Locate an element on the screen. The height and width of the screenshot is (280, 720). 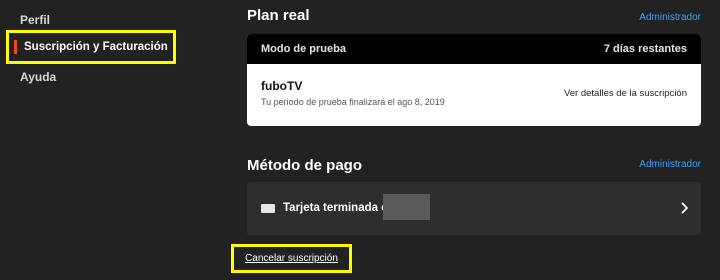
subscription-details-link: Ver detalles de la suscripción is located at coordinates (625, 93).